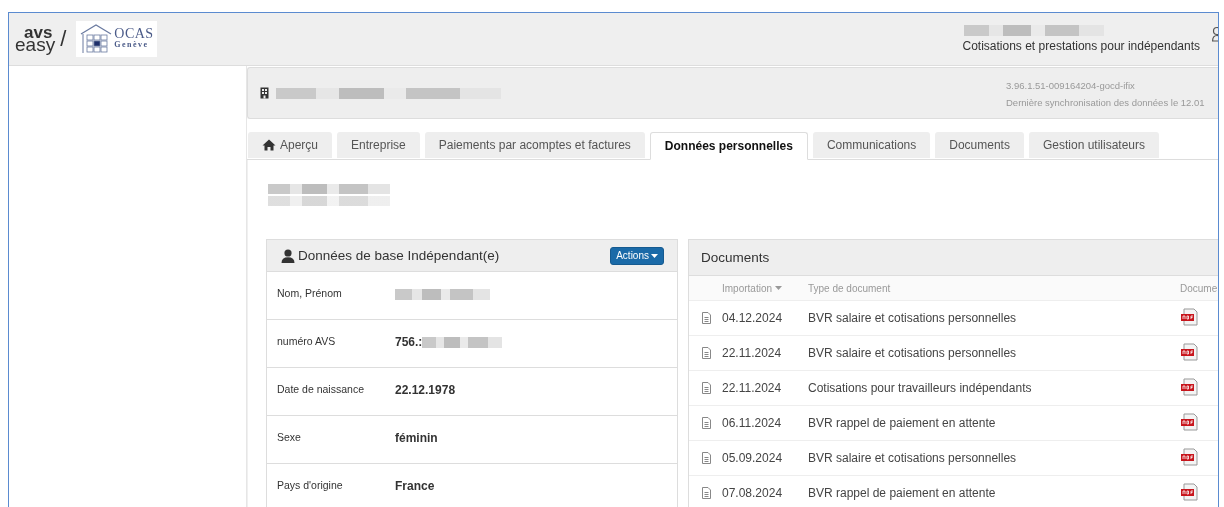 The image size is (1224, 507). What do you see at coordinates (264, 93) in the screenshot?
I see `building-icon` at bounding box center [264, 93].